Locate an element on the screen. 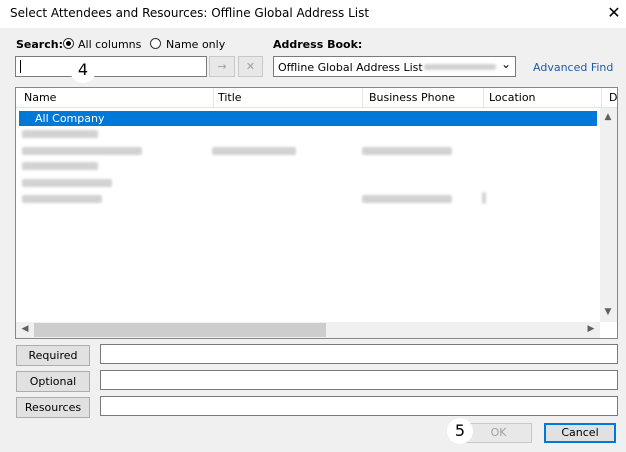 This screenshot has width=626, height=452. ok-button-label: OK is located at coordinates (498, 432).